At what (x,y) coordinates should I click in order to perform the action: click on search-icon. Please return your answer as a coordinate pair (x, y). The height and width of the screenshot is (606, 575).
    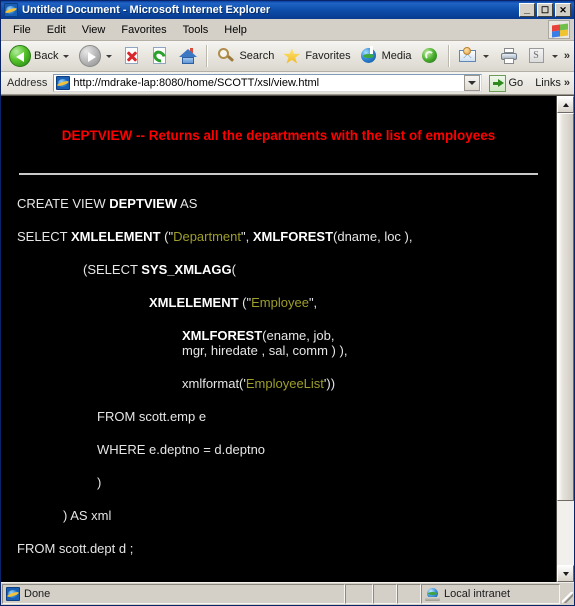
    Looking at the image, I should click on (226, 56).